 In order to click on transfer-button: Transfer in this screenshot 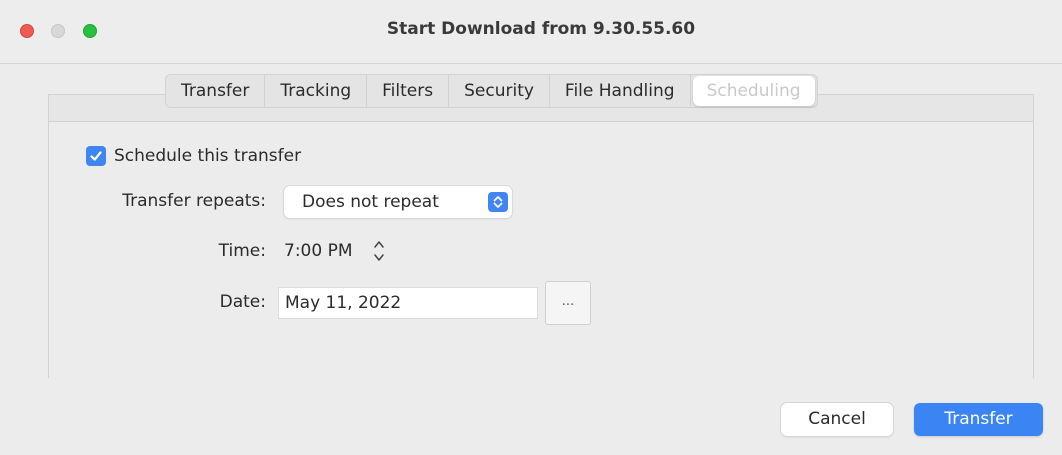, I will do `click(978, 419)`.